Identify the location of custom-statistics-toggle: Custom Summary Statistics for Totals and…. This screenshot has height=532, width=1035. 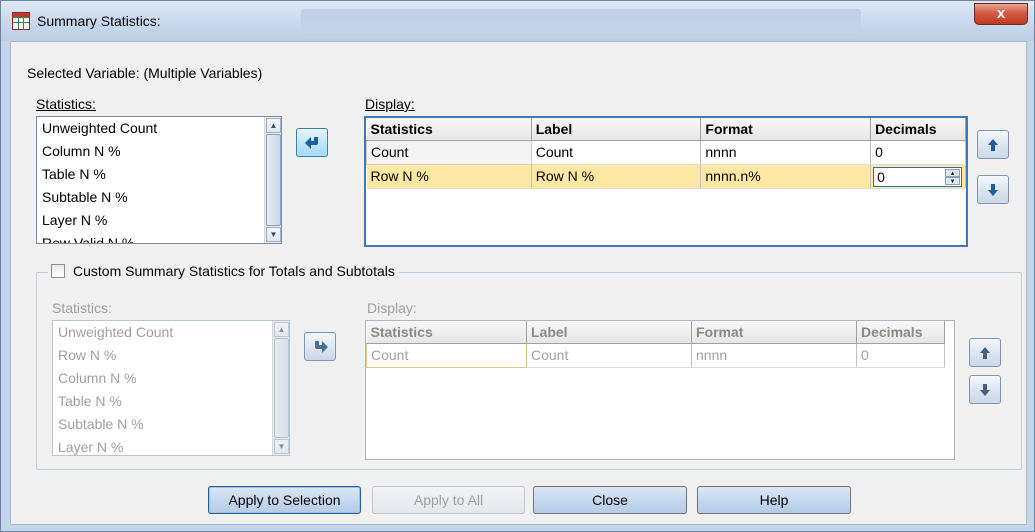
(223, 271).